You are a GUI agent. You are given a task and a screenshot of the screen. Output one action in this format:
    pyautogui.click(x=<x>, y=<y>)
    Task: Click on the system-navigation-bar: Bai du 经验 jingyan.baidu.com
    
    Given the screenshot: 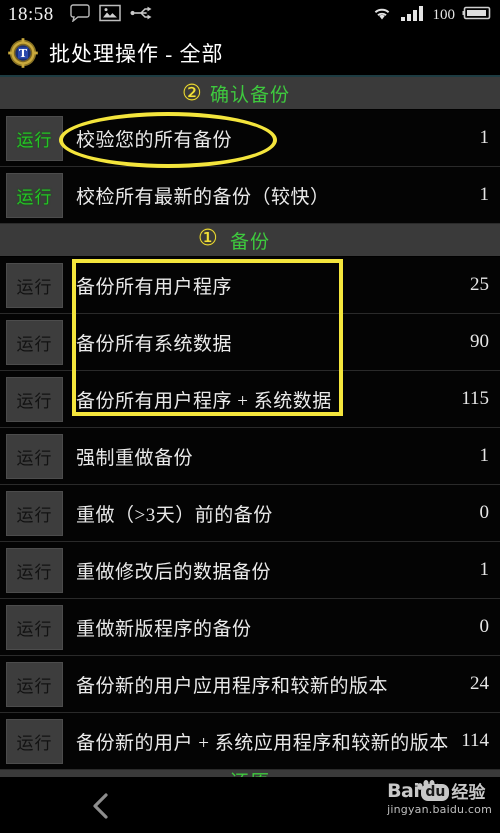 What is the action you would take?
    pyautogui.click(x=250, y=805)
    